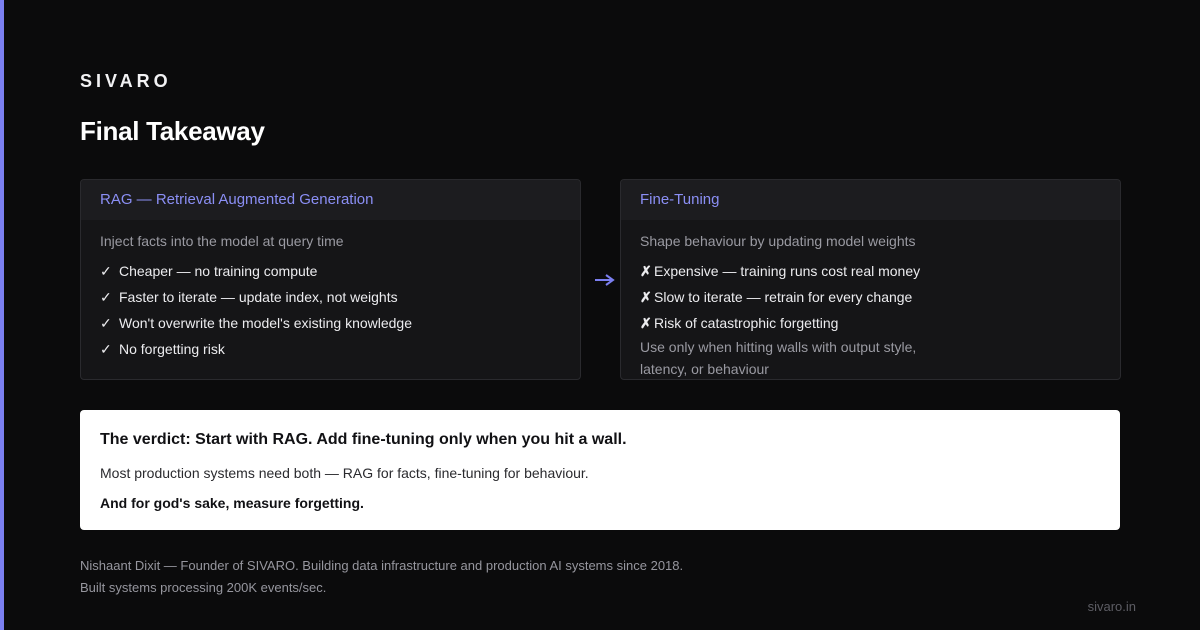  What do you see at coordinates (232, 503) in the screenshot?
I see `verdict-emphasis: And for god's sake, measure forgetting.` at bounding box center [232, 503].